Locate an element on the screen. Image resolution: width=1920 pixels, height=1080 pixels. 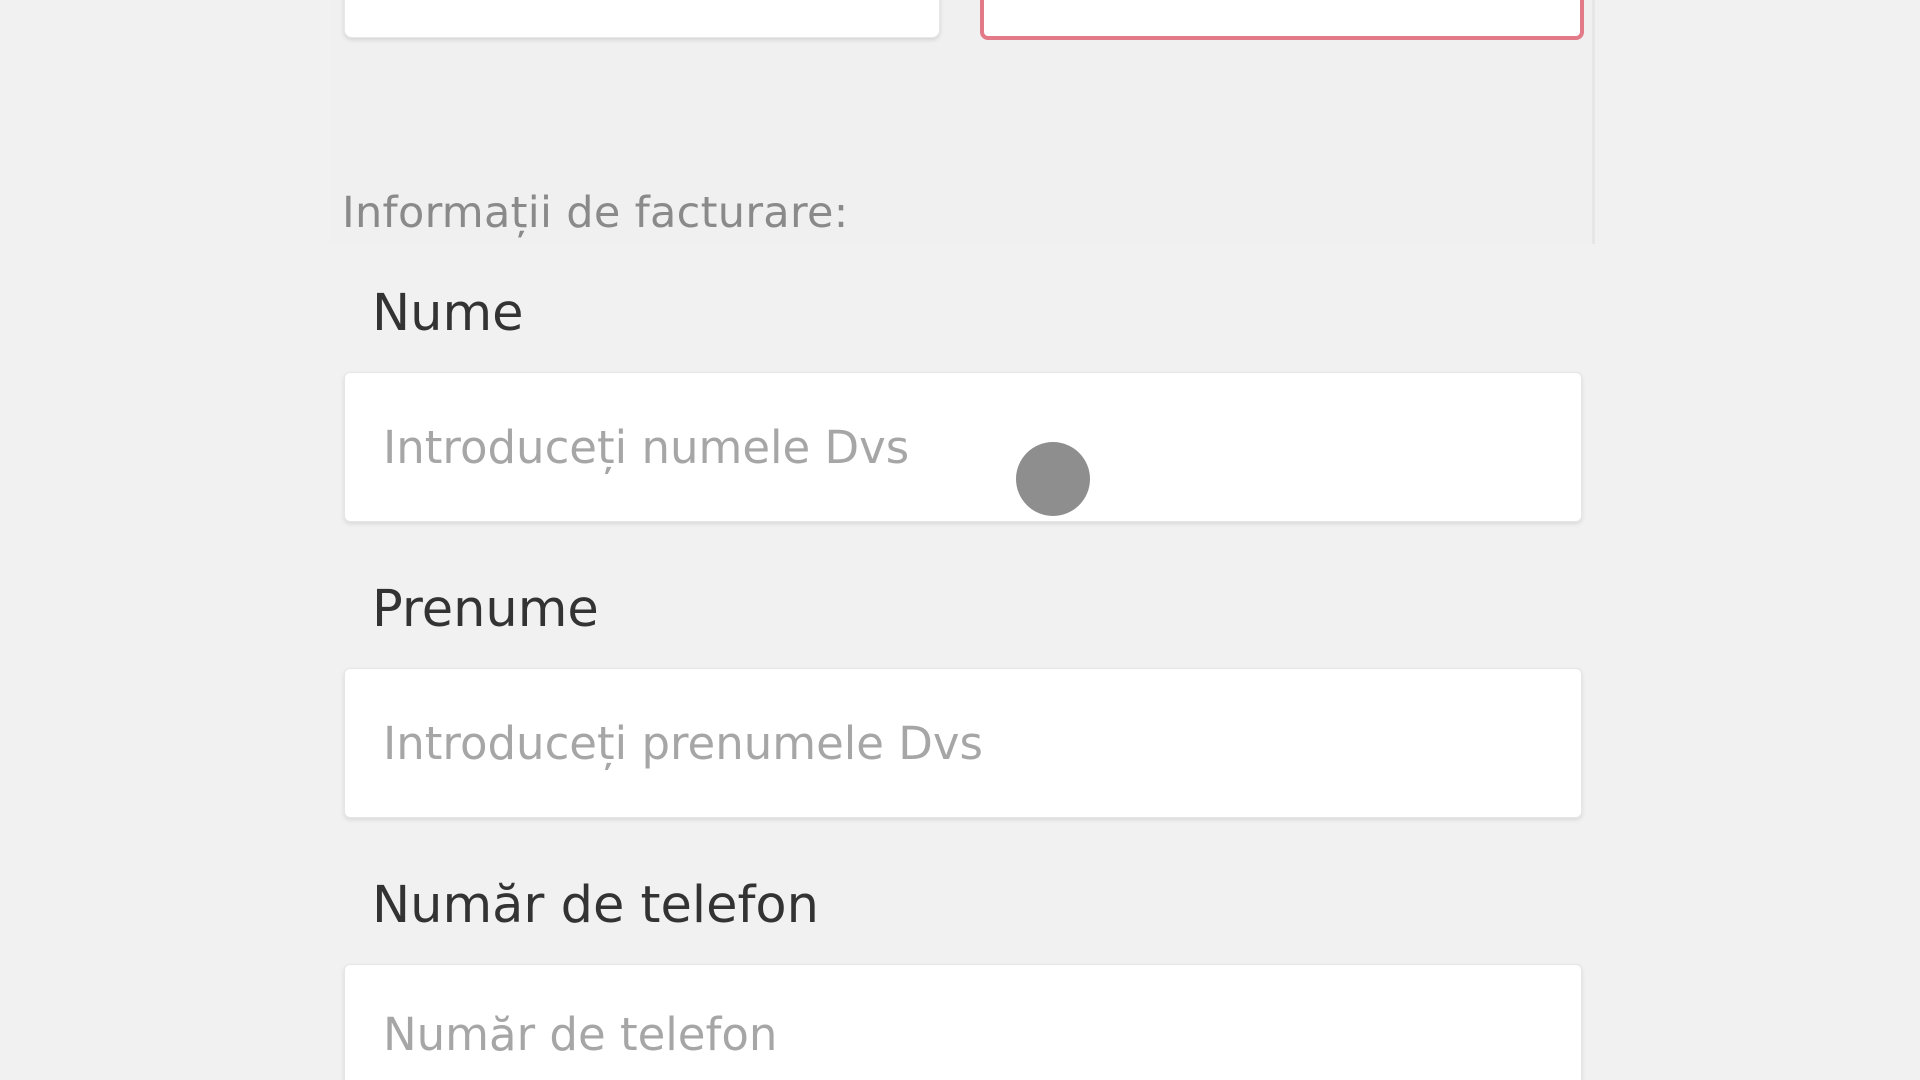
previous-input-left is located at coordinates (642, 19).